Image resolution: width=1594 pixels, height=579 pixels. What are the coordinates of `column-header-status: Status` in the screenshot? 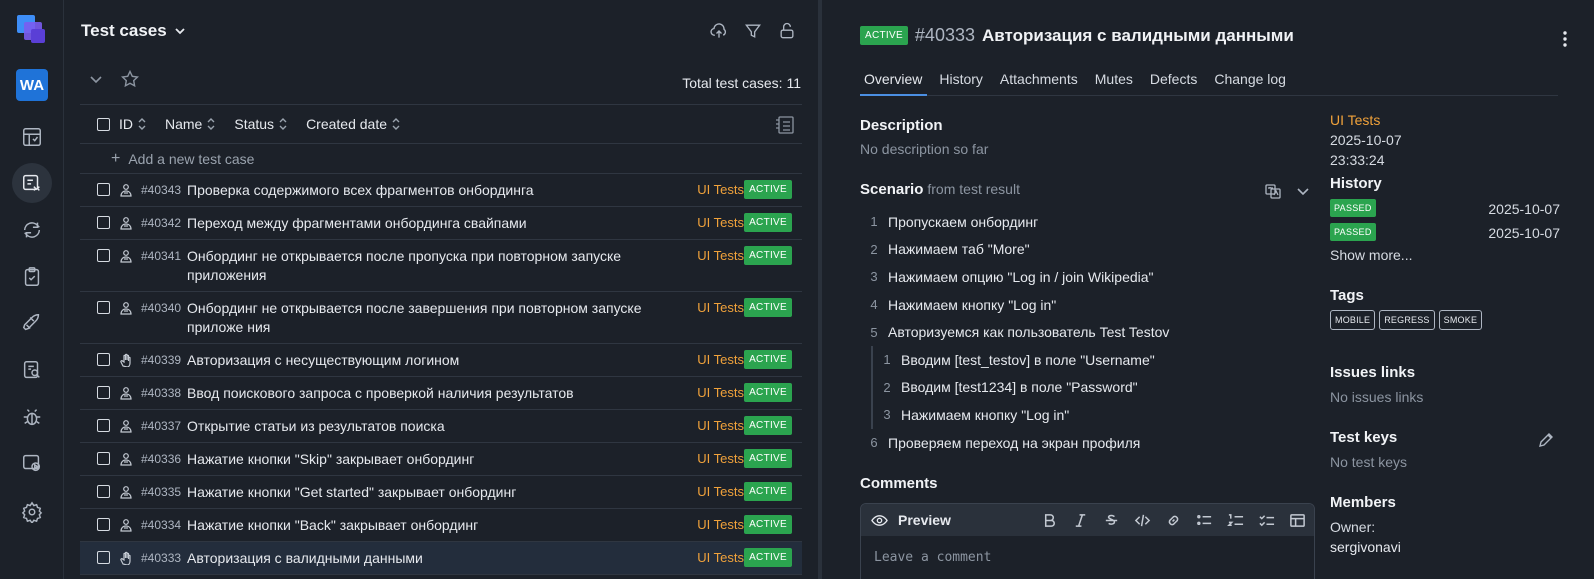 It's located at (261, 124).